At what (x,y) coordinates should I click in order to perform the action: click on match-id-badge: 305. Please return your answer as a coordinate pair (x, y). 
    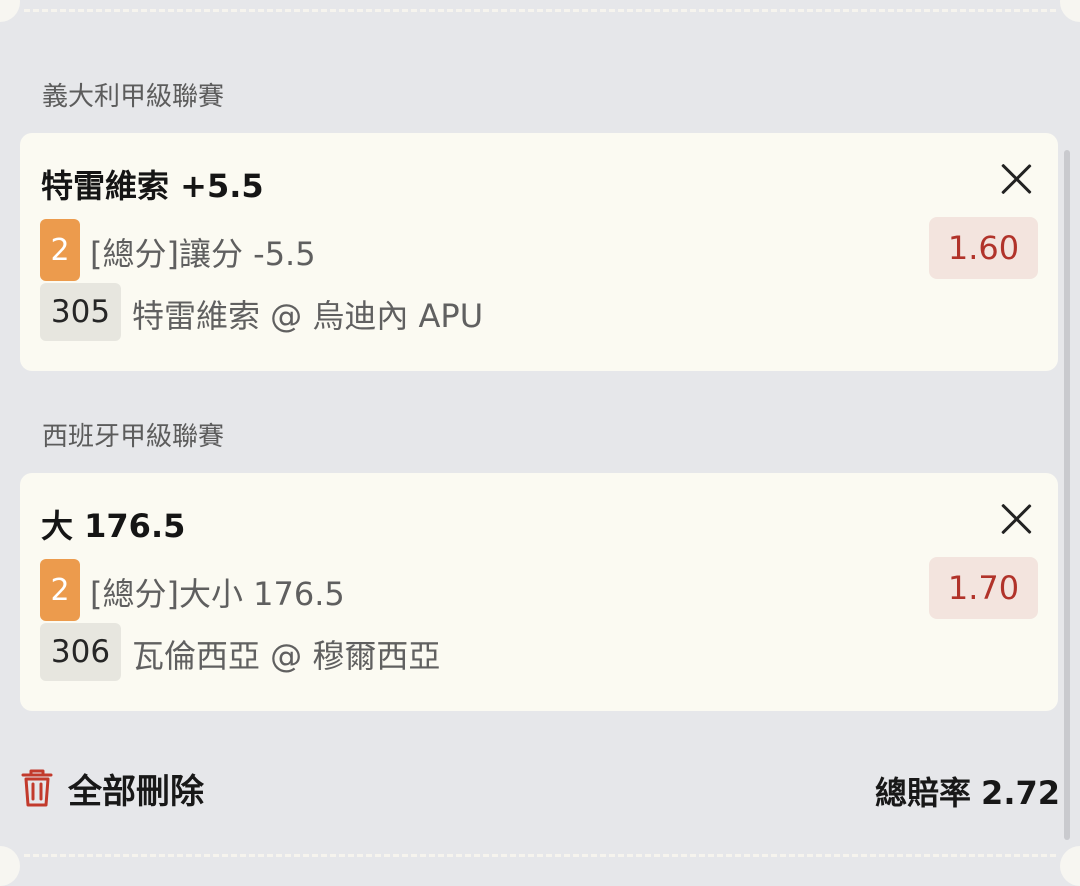
    Looking at the image, I should click on (80, 312).